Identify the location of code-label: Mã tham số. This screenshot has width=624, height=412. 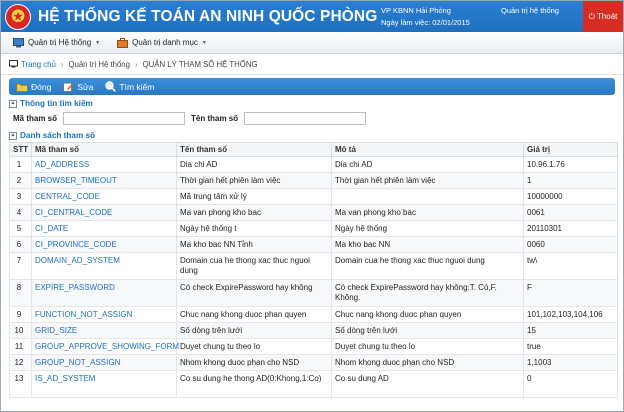
(35, 118).